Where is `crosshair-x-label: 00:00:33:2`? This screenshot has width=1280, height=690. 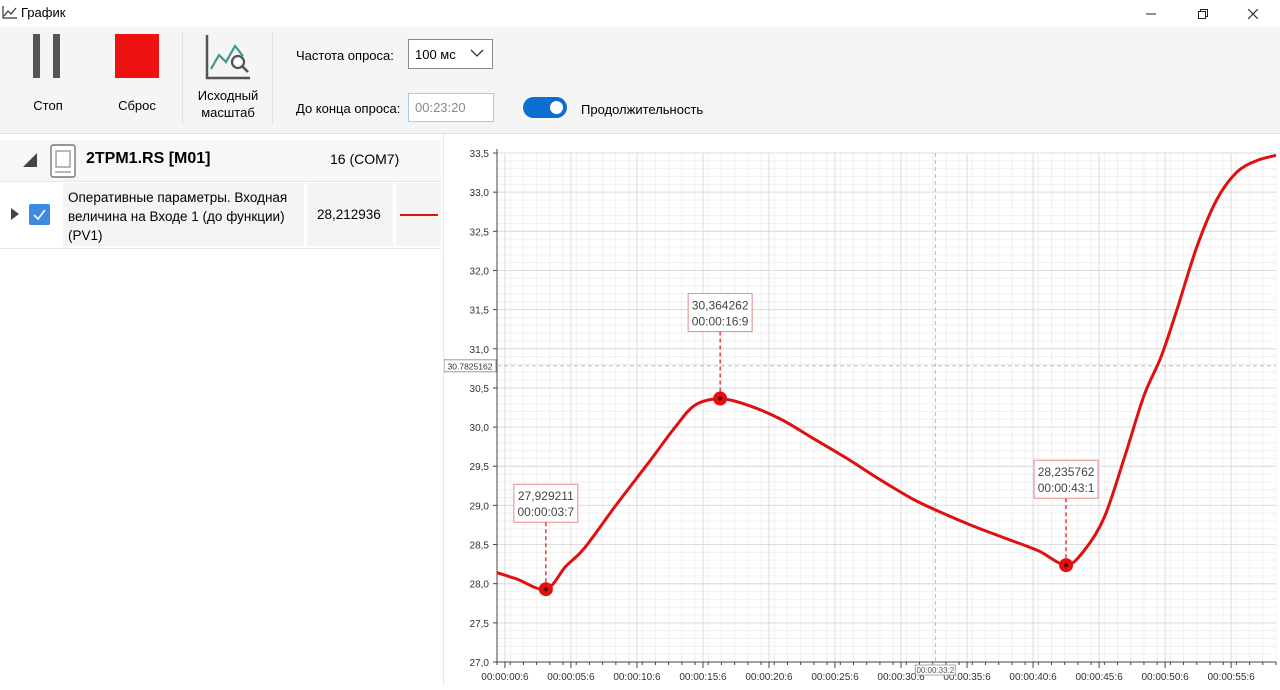
crosshair-x-label: 00:00:33:2 is located at coordinates (935, 670).